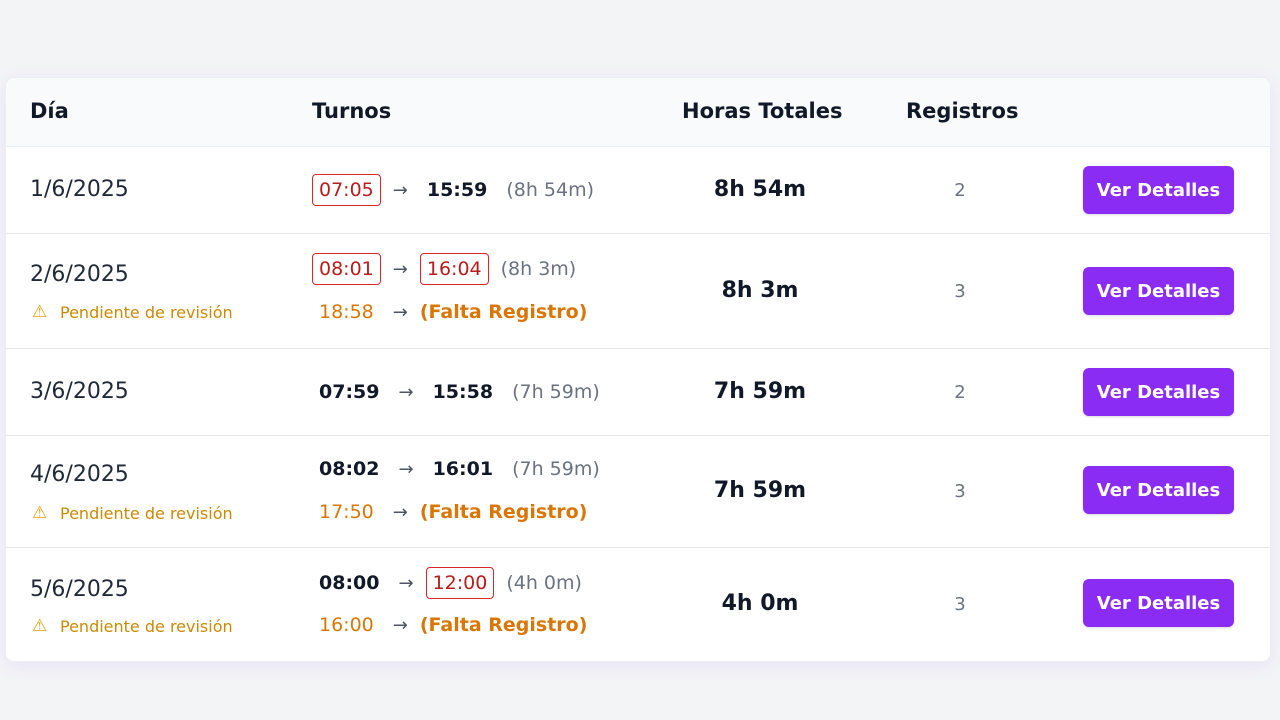 The height and width of the screenshot is (720, 1280). Describe the element at coordinates (760, 603) in the screenshot. I see `row-total-hours: 4h 0m` at that location.